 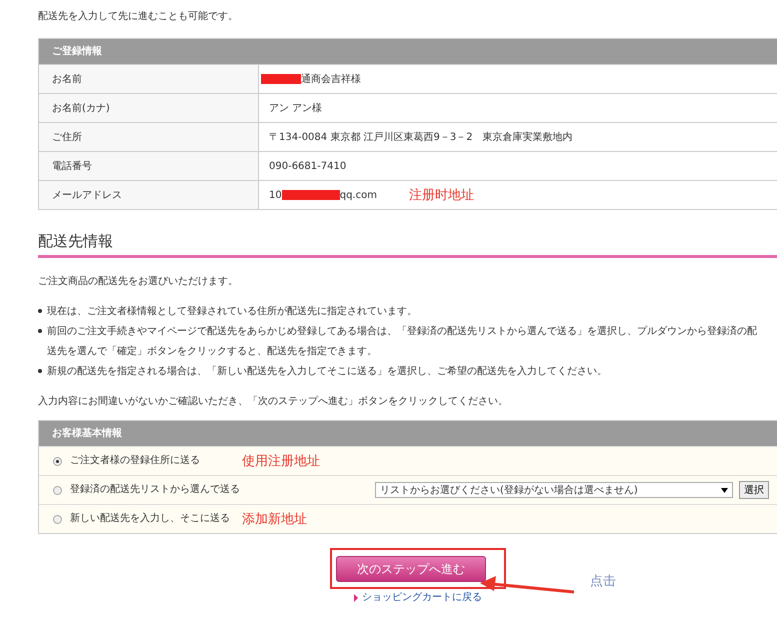 I want to click on address-dropdown: リストからお選びください(登録がない場合は選べません), so click(x=554, y=490).